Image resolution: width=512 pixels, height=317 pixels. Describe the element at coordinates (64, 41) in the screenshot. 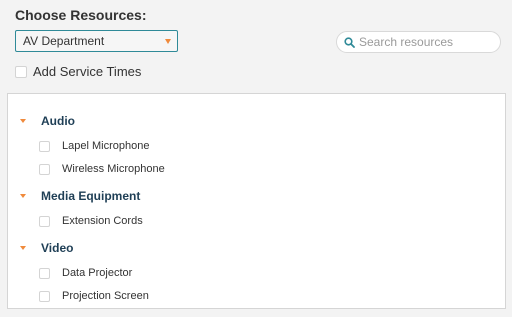

I see `department-select-value: AV Department` at that location.